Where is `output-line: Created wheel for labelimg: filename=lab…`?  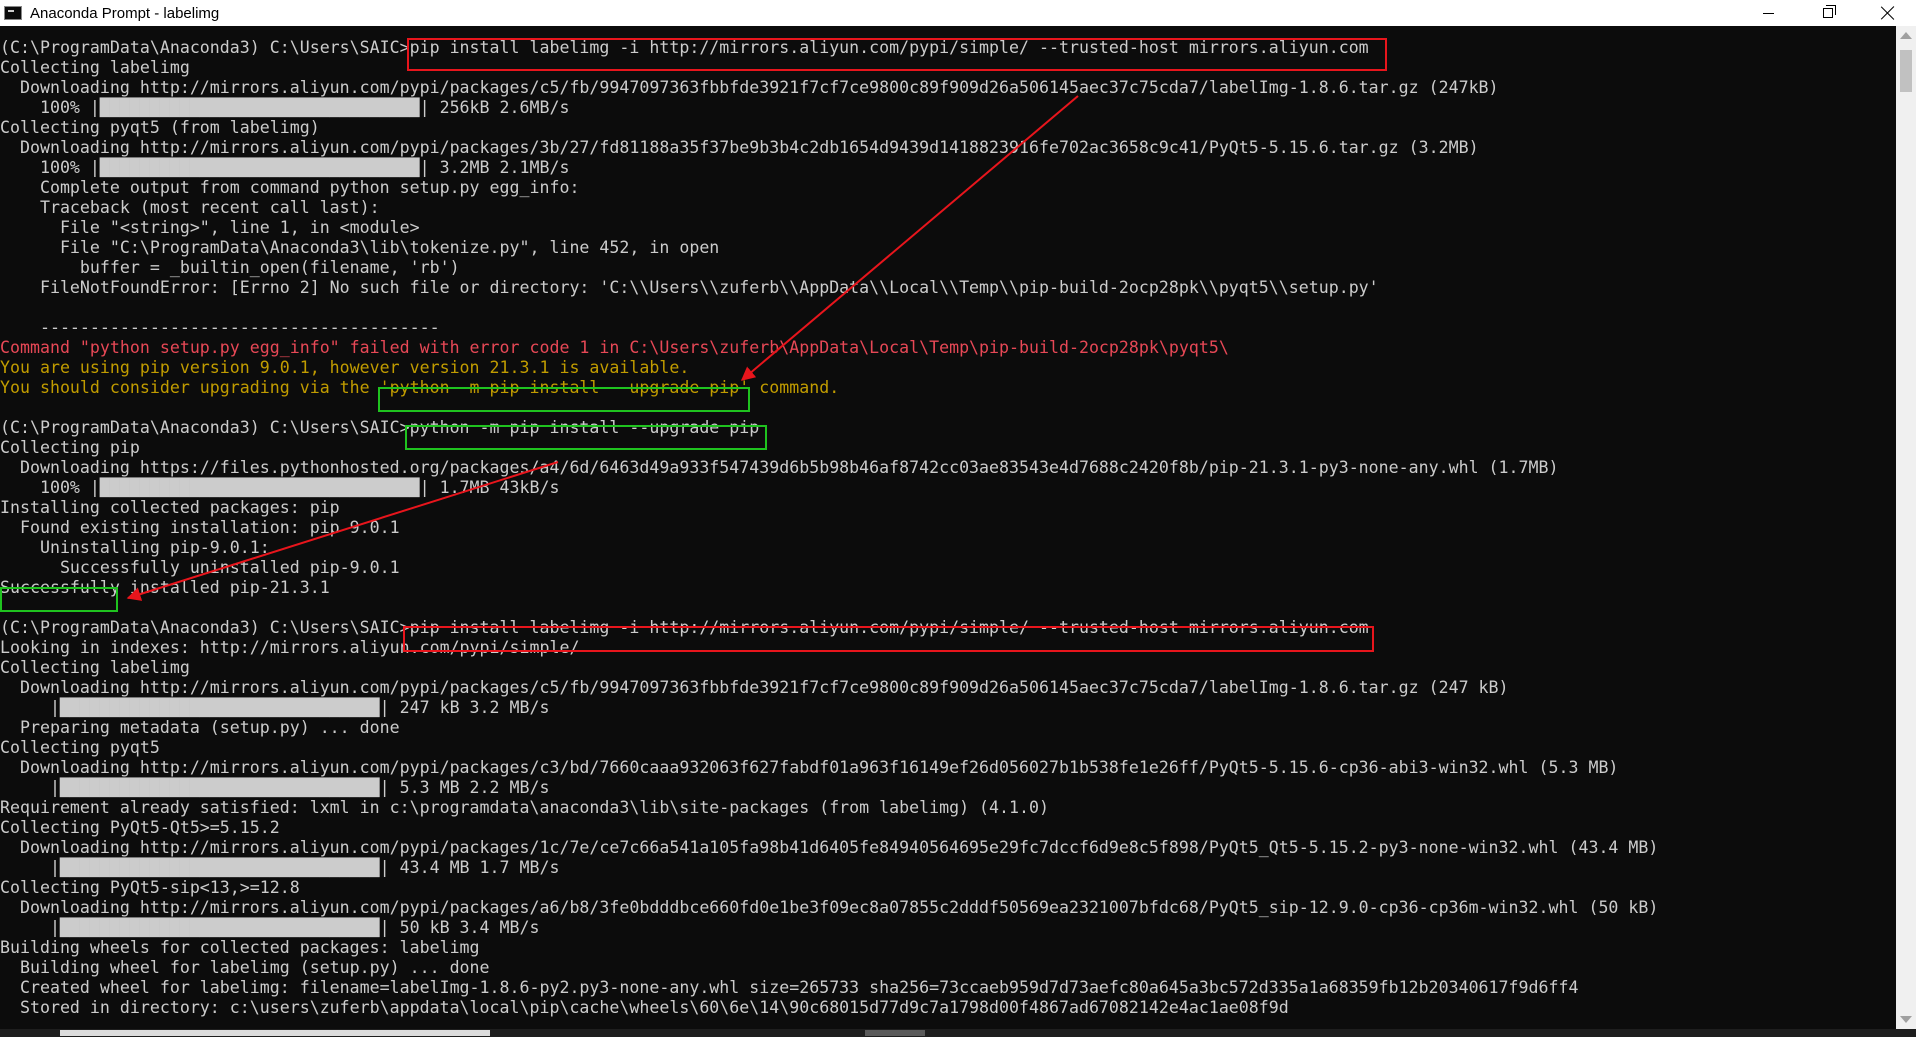 output-line: Created wheel for labelimg: filename=lab… is located at coordinates (789, 987).